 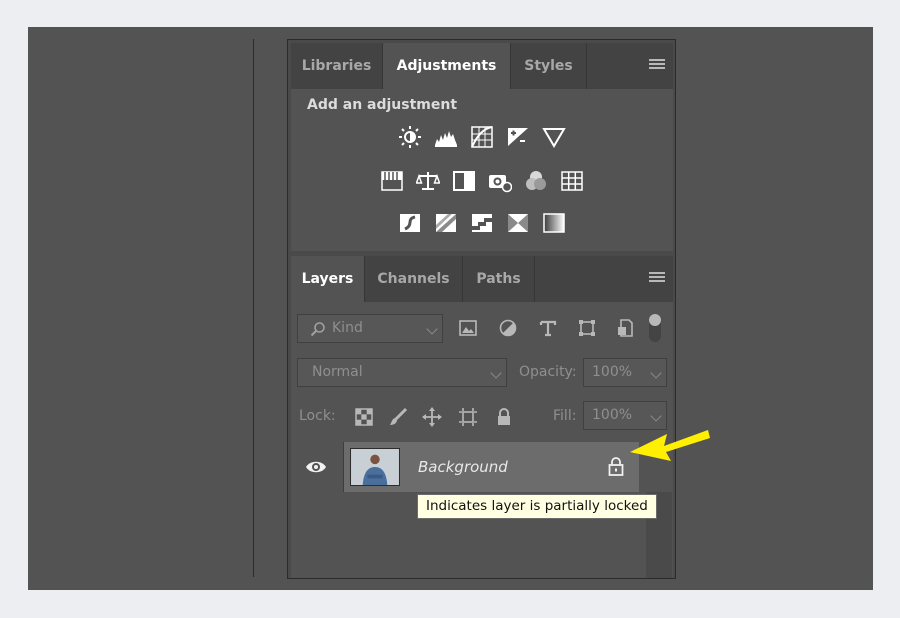 I want to click on filter-toggle, so click(x=655, y=328).